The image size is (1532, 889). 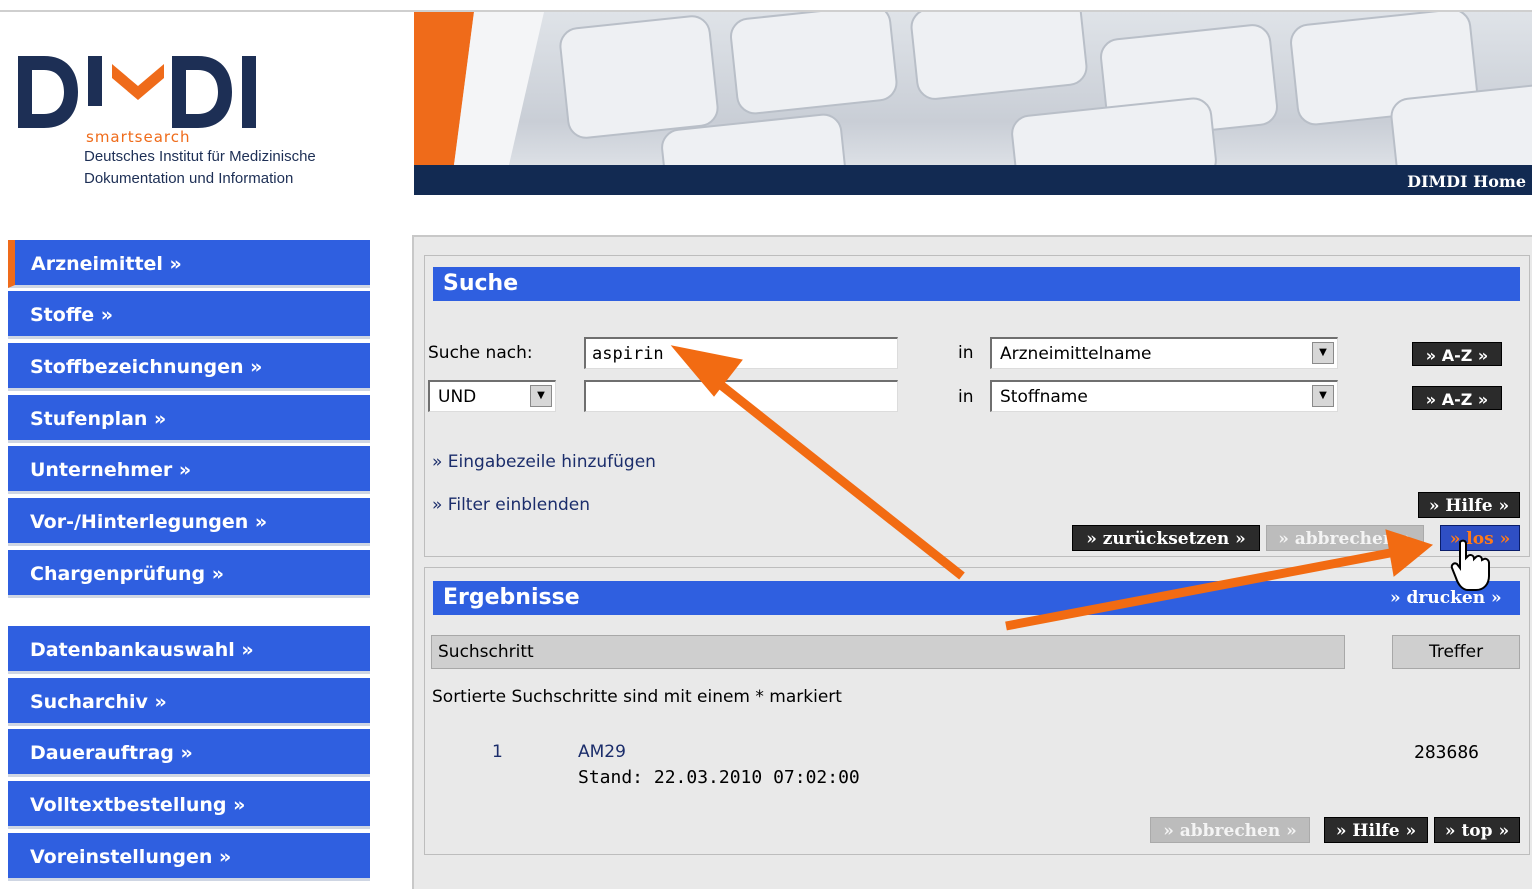 What do you see at coordinates (189, 753) in the screenshot?
I see `sidebar-item-dauerauftrag: Dauerauftrag »` at bounding box center [189, 753].